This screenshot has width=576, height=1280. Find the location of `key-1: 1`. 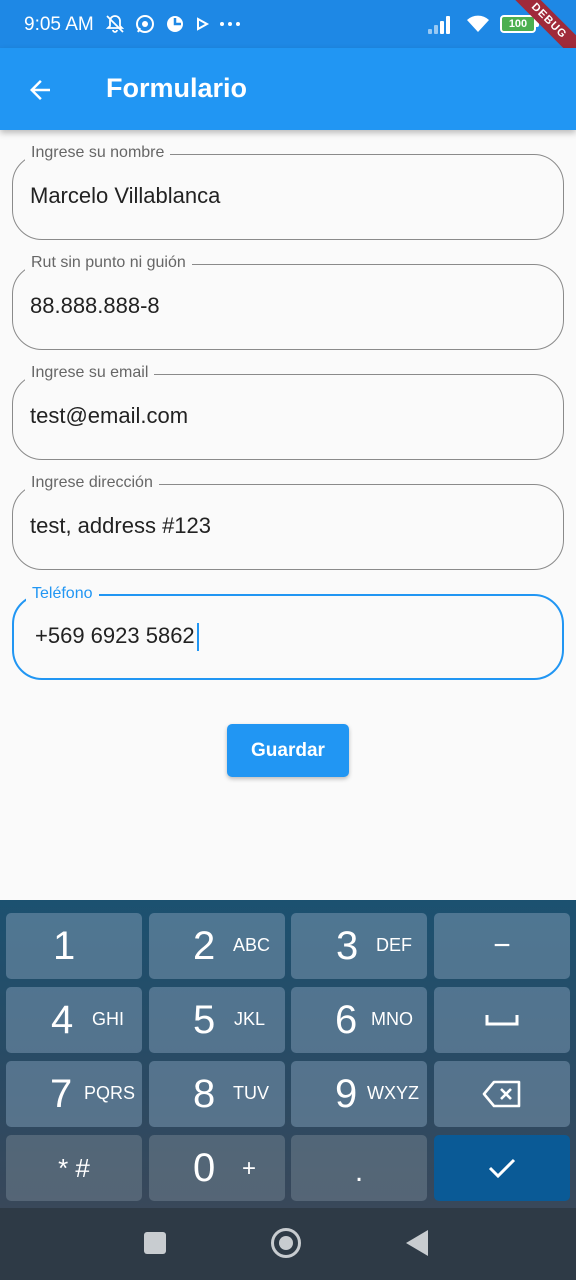

key-1: 1 is located at coordinates (74, 946).